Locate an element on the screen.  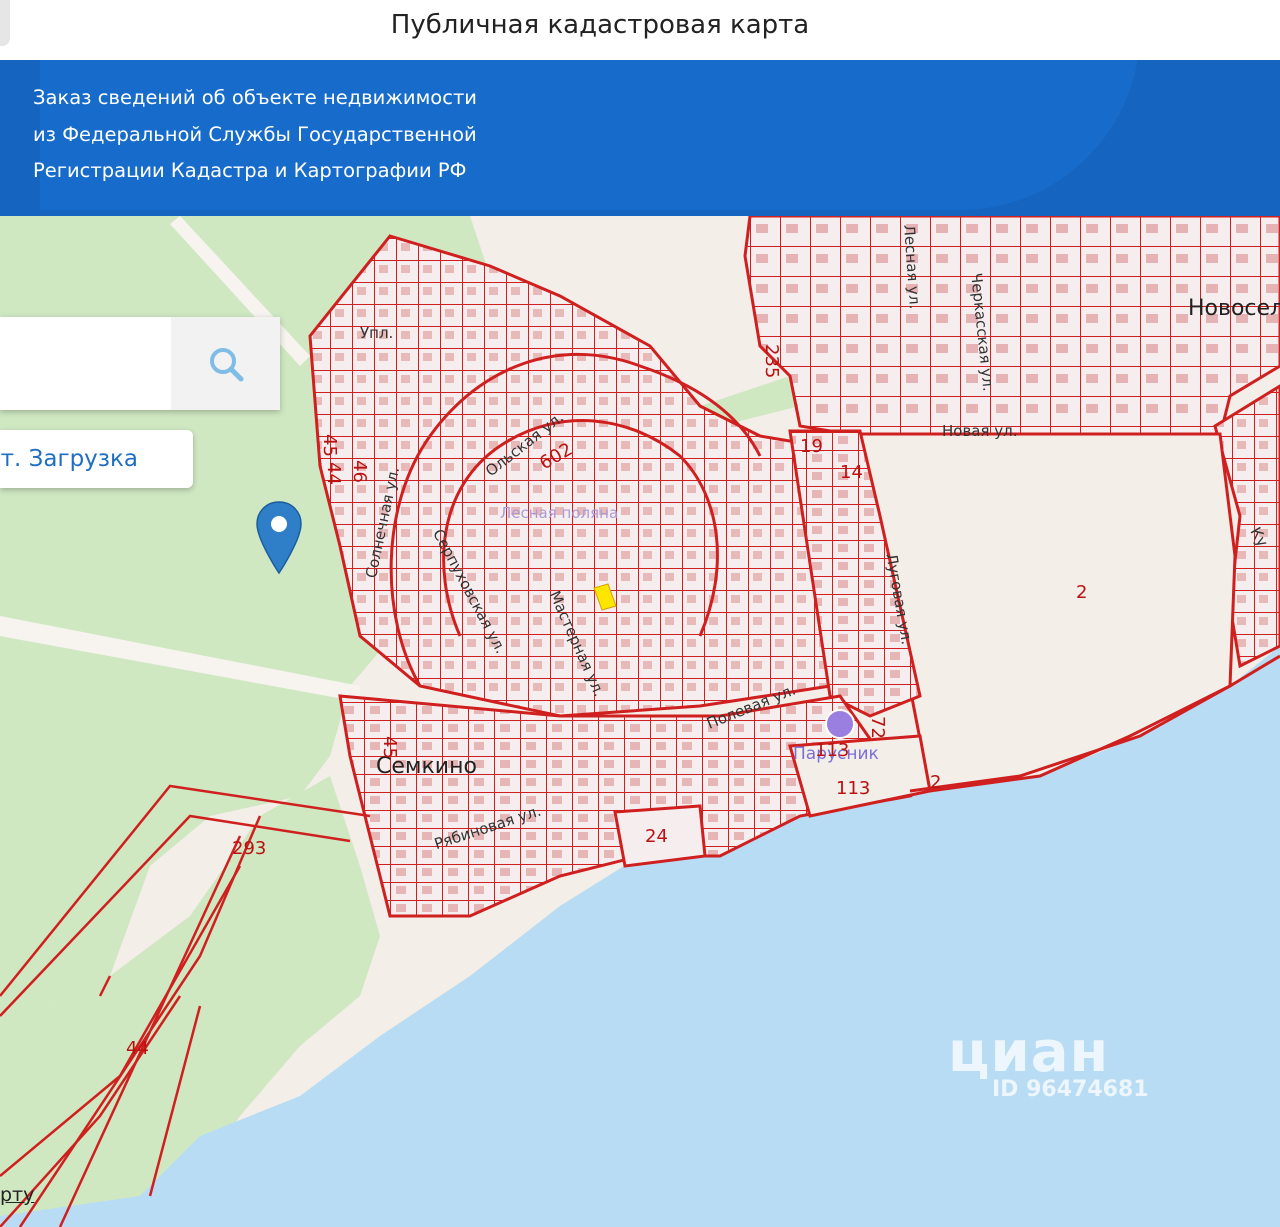
watermark-id: ID 96474681 is located at coordinates (1070, 1089).